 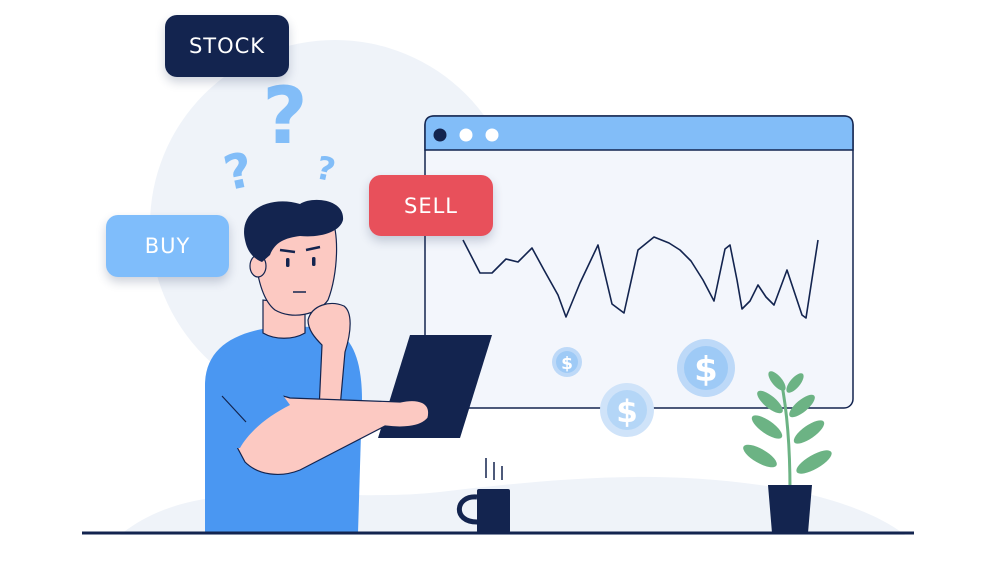 What do you see at coordinates (494, 469) in the screenshot?
I see `steam` at bounding box center [494, 469].